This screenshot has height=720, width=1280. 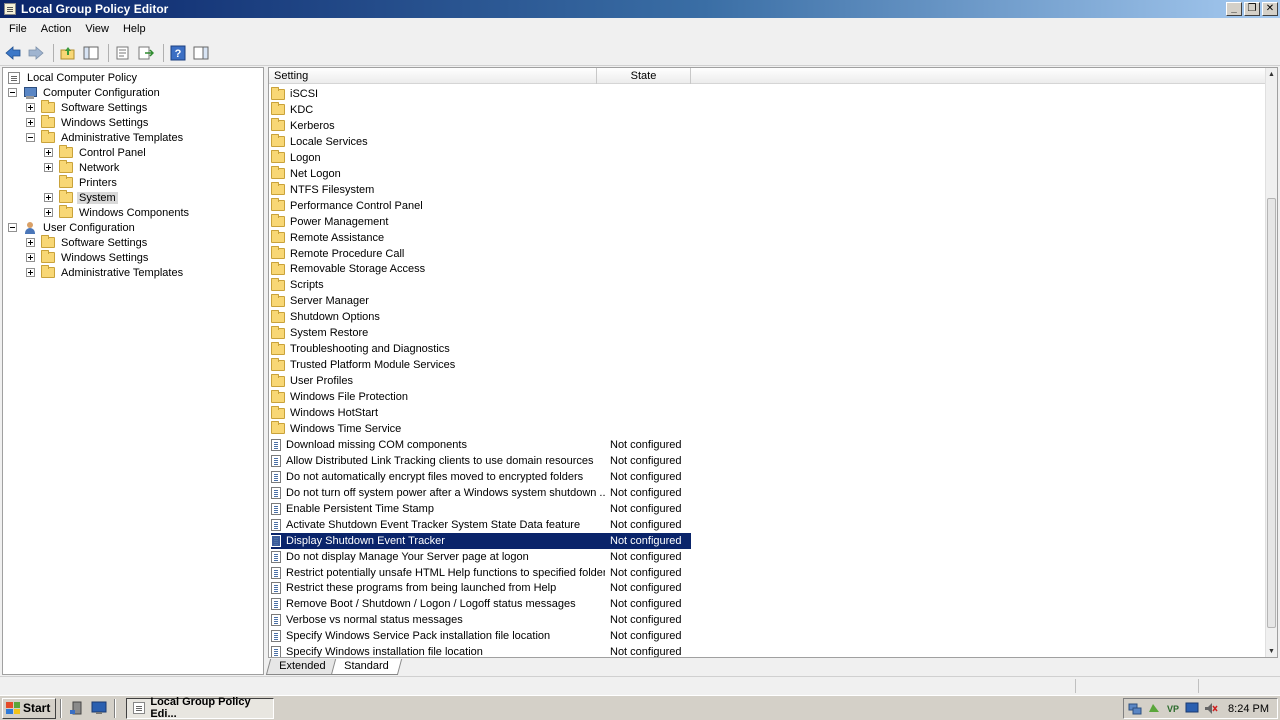 I want to click on properties-button, so click(x=123, y=53).